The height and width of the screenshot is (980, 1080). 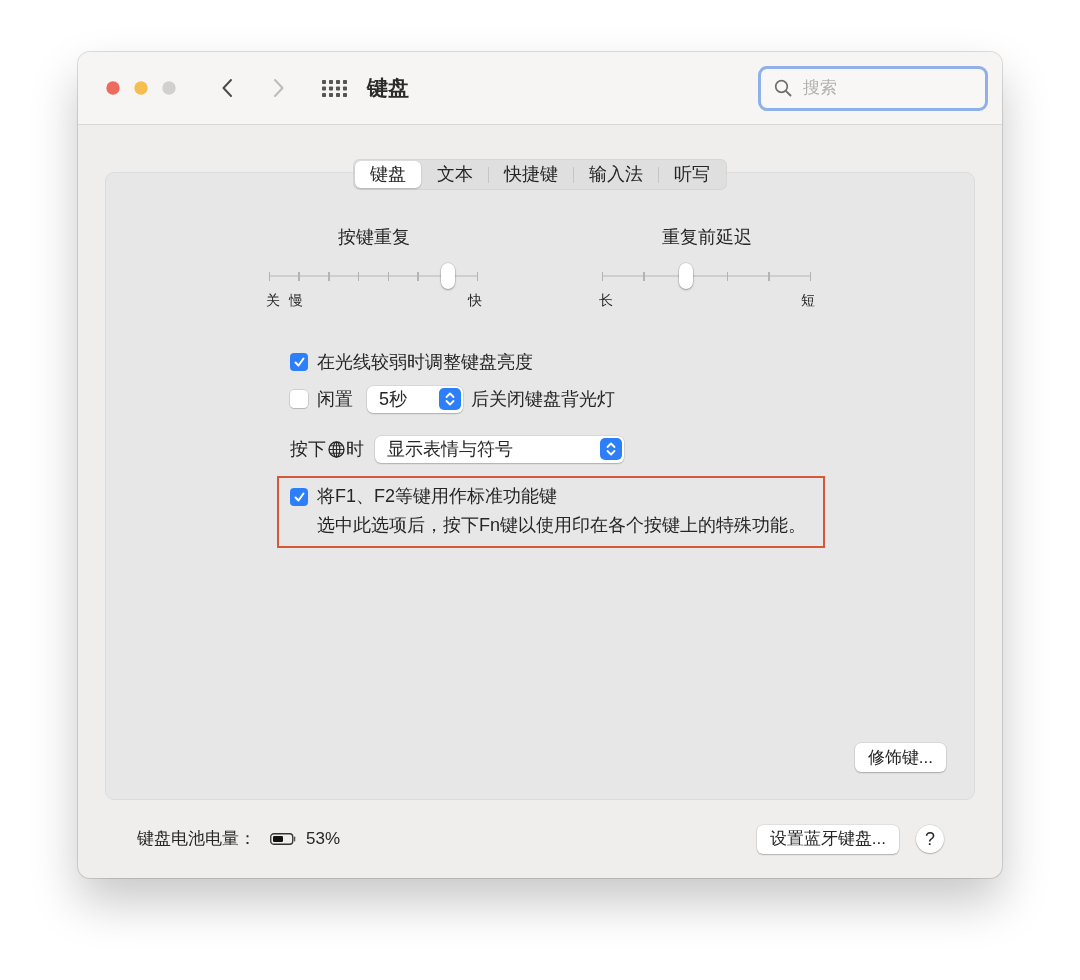 What do you see at coordinates (415, 399) in the screenshot?
I see `popup-button: 5秒` at bounding box center [415, 399].